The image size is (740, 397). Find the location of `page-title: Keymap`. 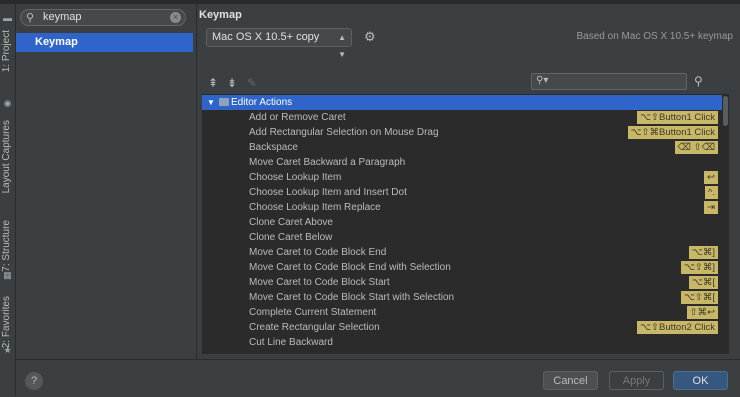

page-title: Keymap is located at coordinates (220, 15).